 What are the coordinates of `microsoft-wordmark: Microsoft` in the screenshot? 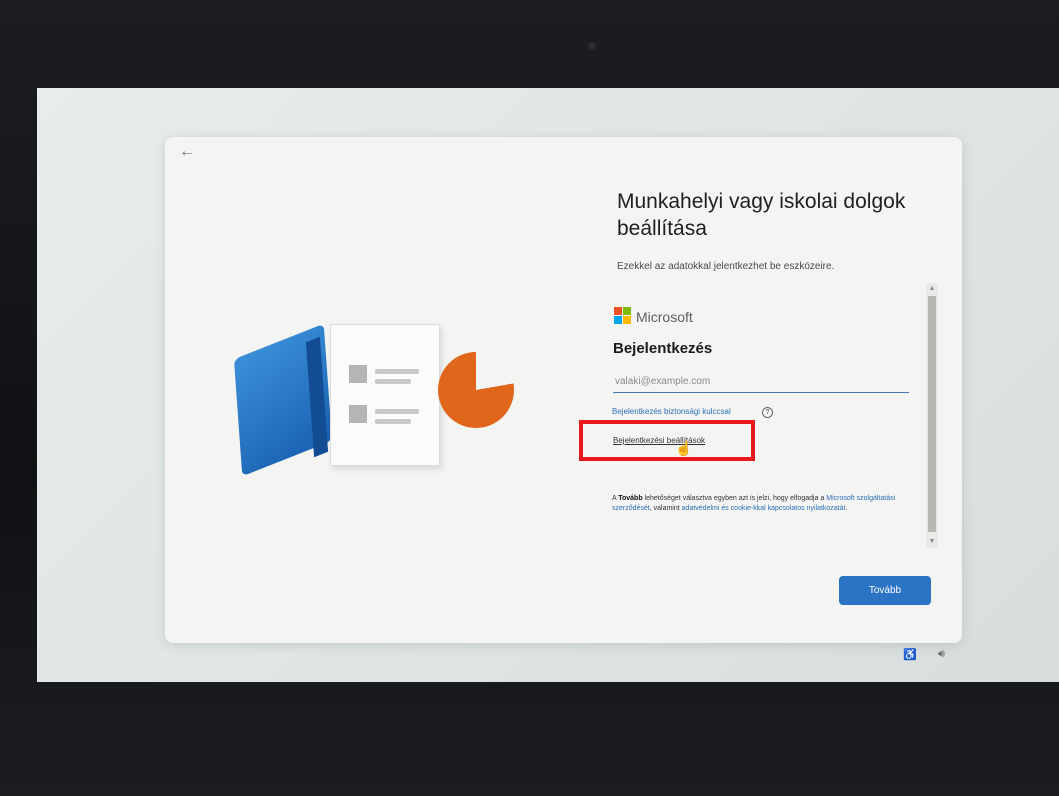 It's located at (664, 317).